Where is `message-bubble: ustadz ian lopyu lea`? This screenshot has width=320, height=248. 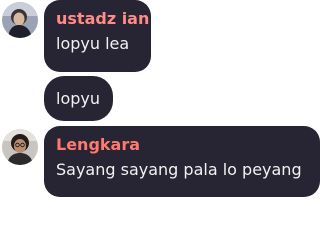
message-bubble: ustadz ian lopyu lea is located at coordinates (97, 36).